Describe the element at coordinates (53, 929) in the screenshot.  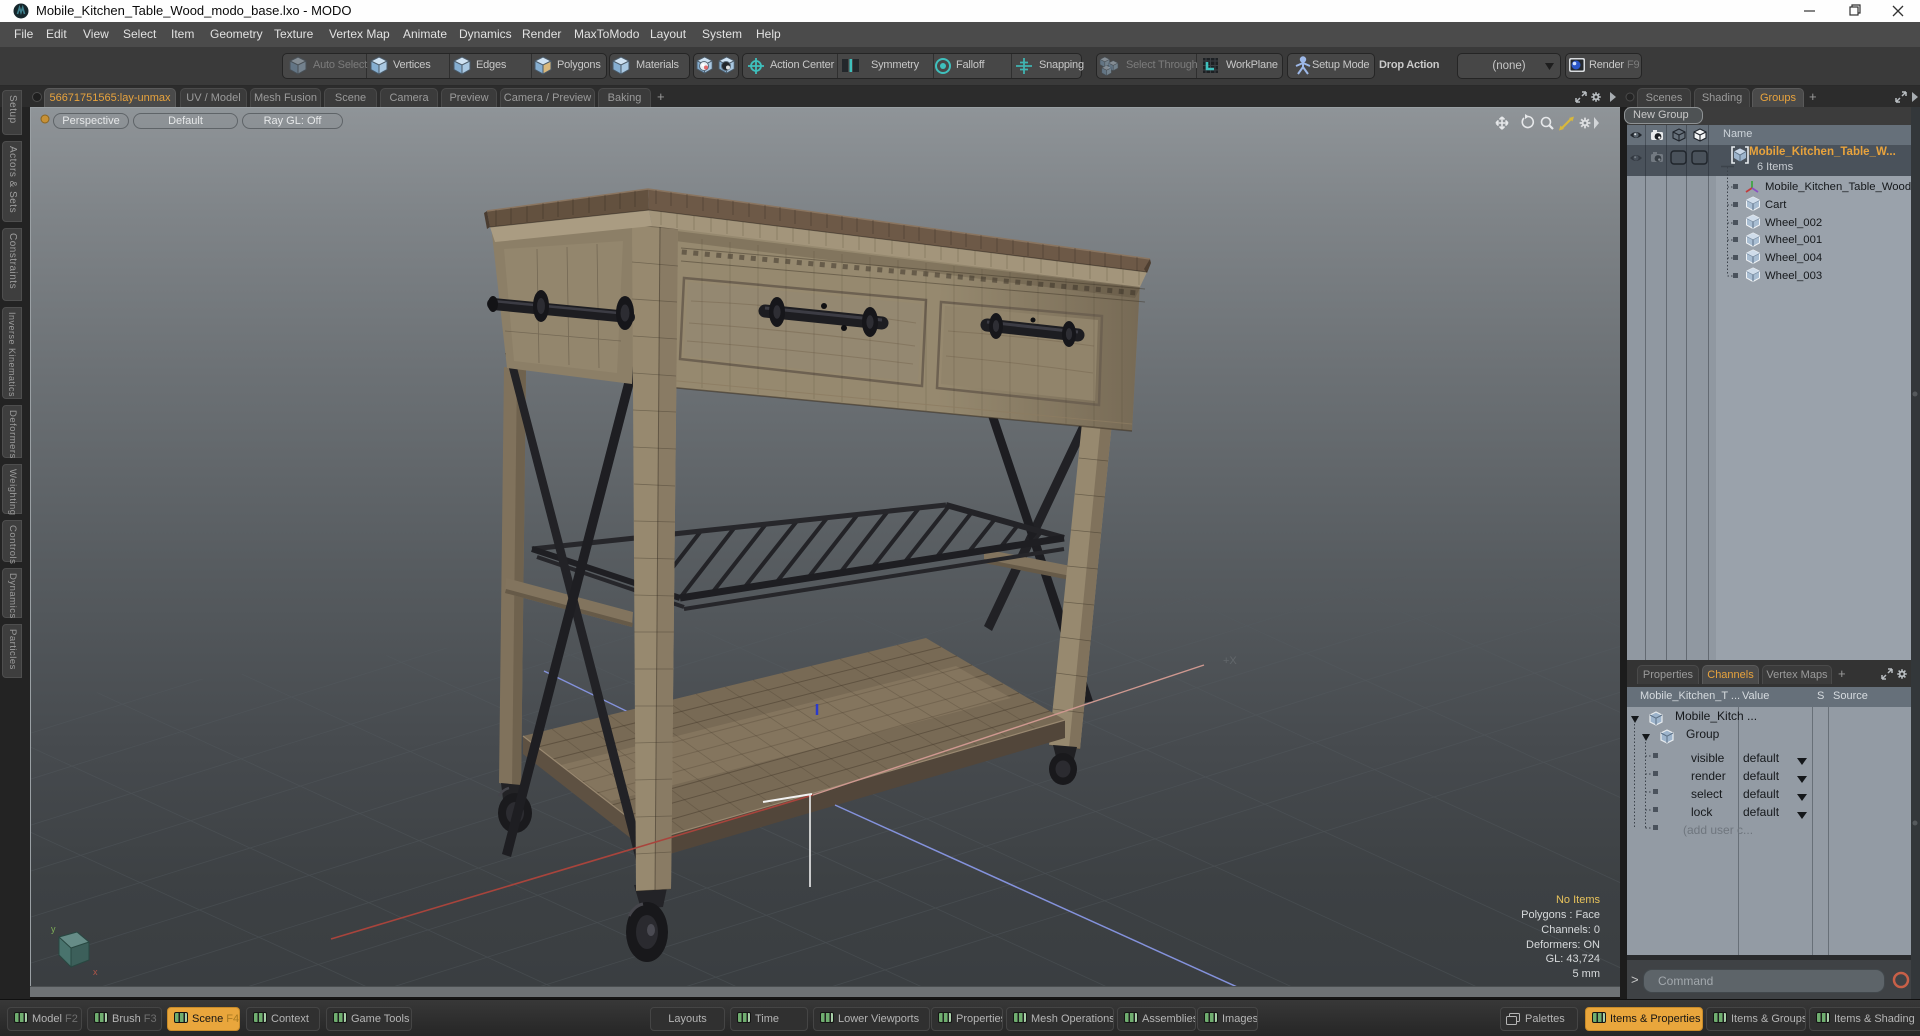
I see `svg-text: y` at that location.